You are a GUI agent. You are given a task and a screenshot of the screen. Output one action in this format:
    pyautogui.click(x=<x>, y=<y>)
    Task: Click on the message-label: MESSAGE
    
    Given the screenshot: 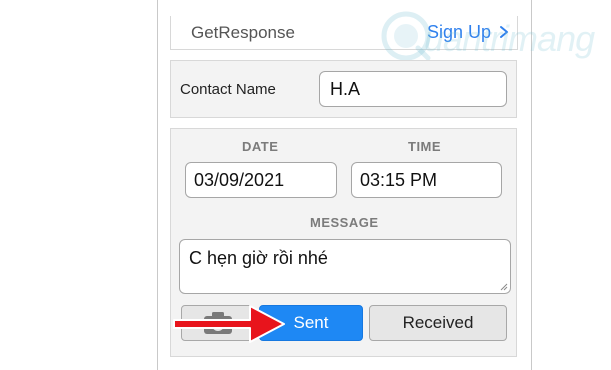 What is the action you would take?
    pyautogui.click(x=344, y=222)
    